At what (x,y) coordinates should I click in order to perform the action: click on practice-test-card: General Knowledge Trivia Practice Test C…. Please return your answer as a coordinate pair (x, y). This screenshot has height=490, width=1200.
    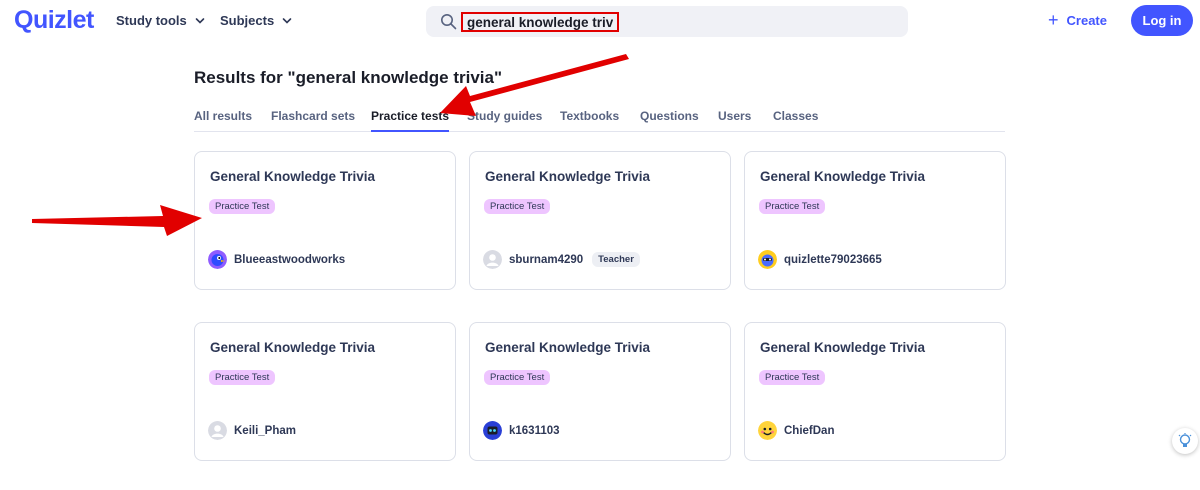
    Looking at the image, I should click on (875, 391).